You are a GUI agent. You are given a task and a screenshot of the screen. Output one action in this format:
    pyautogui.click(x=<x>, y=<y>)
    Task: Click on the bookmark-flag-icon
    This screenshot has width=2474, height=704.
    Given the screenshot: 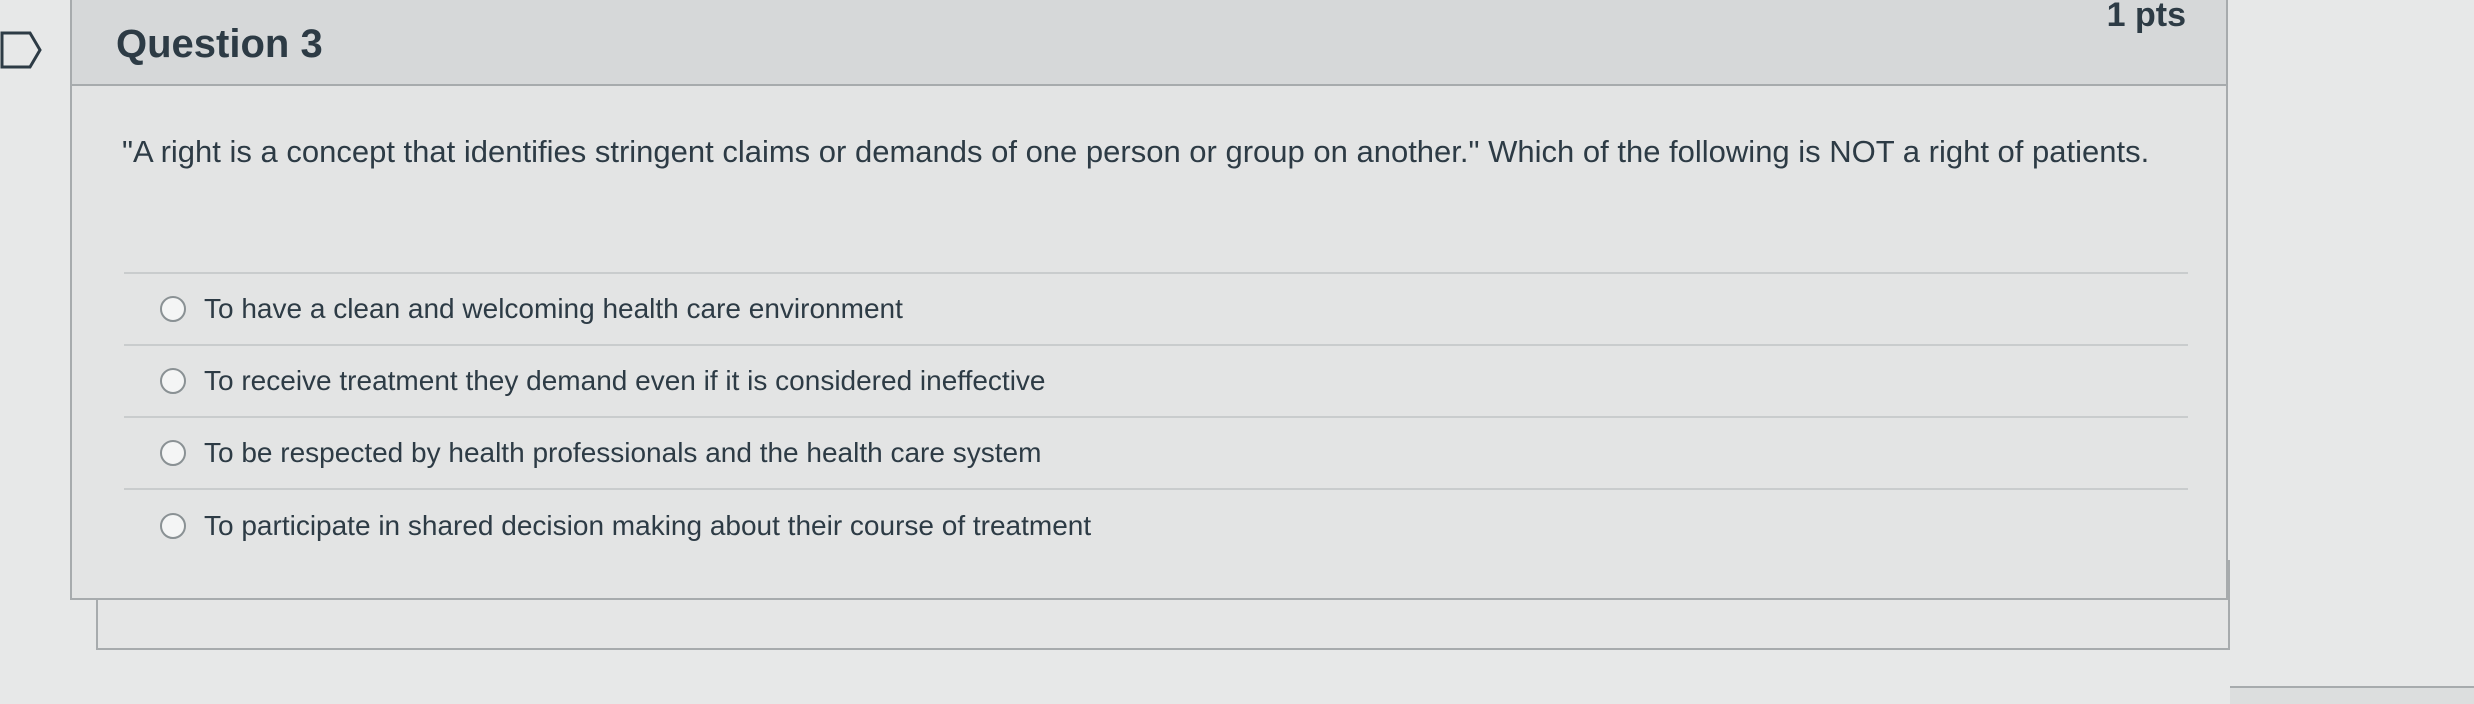 What is the action you would take?
    pyautogui.click(x=22, y=50)
    